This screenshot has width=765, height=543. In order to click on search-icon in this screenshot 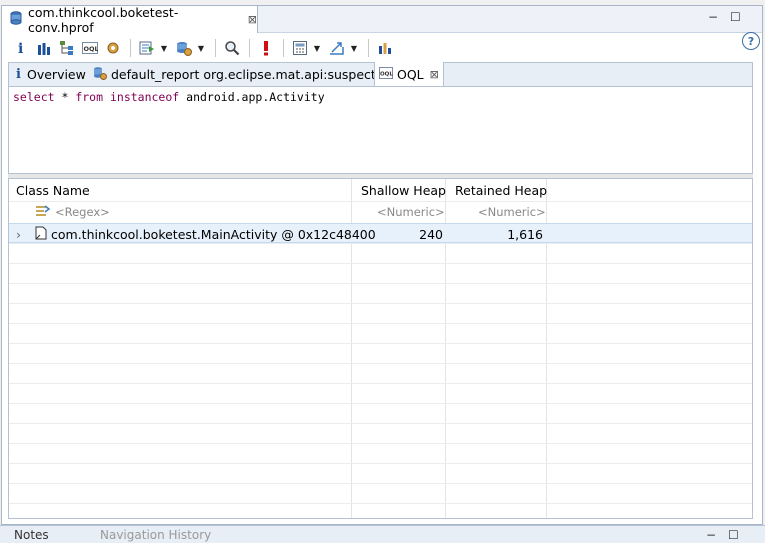, I will do `click(232, 48)`.